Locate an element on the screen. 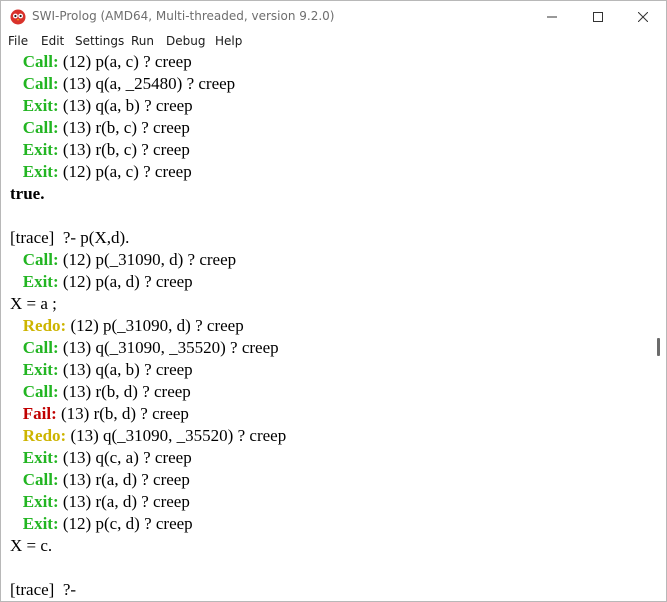 This screenshot has width=667, height=602. console-line: Call: (13) r(b, d) ? creep is located at coordinates (100, 392).